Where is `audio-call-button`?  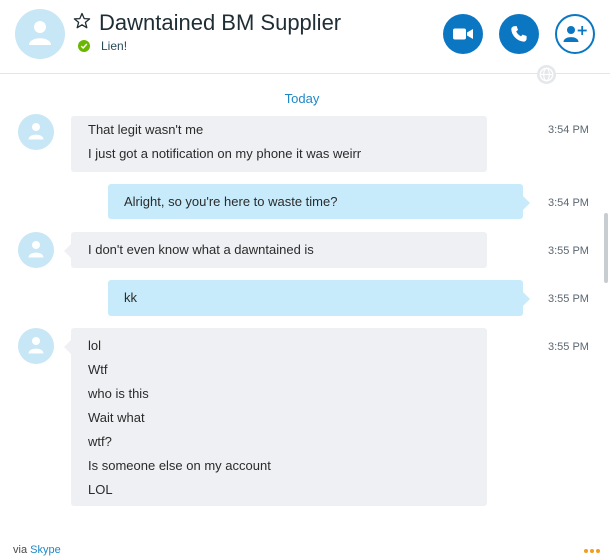 audio-call-button is located at coordinates (519, 34).